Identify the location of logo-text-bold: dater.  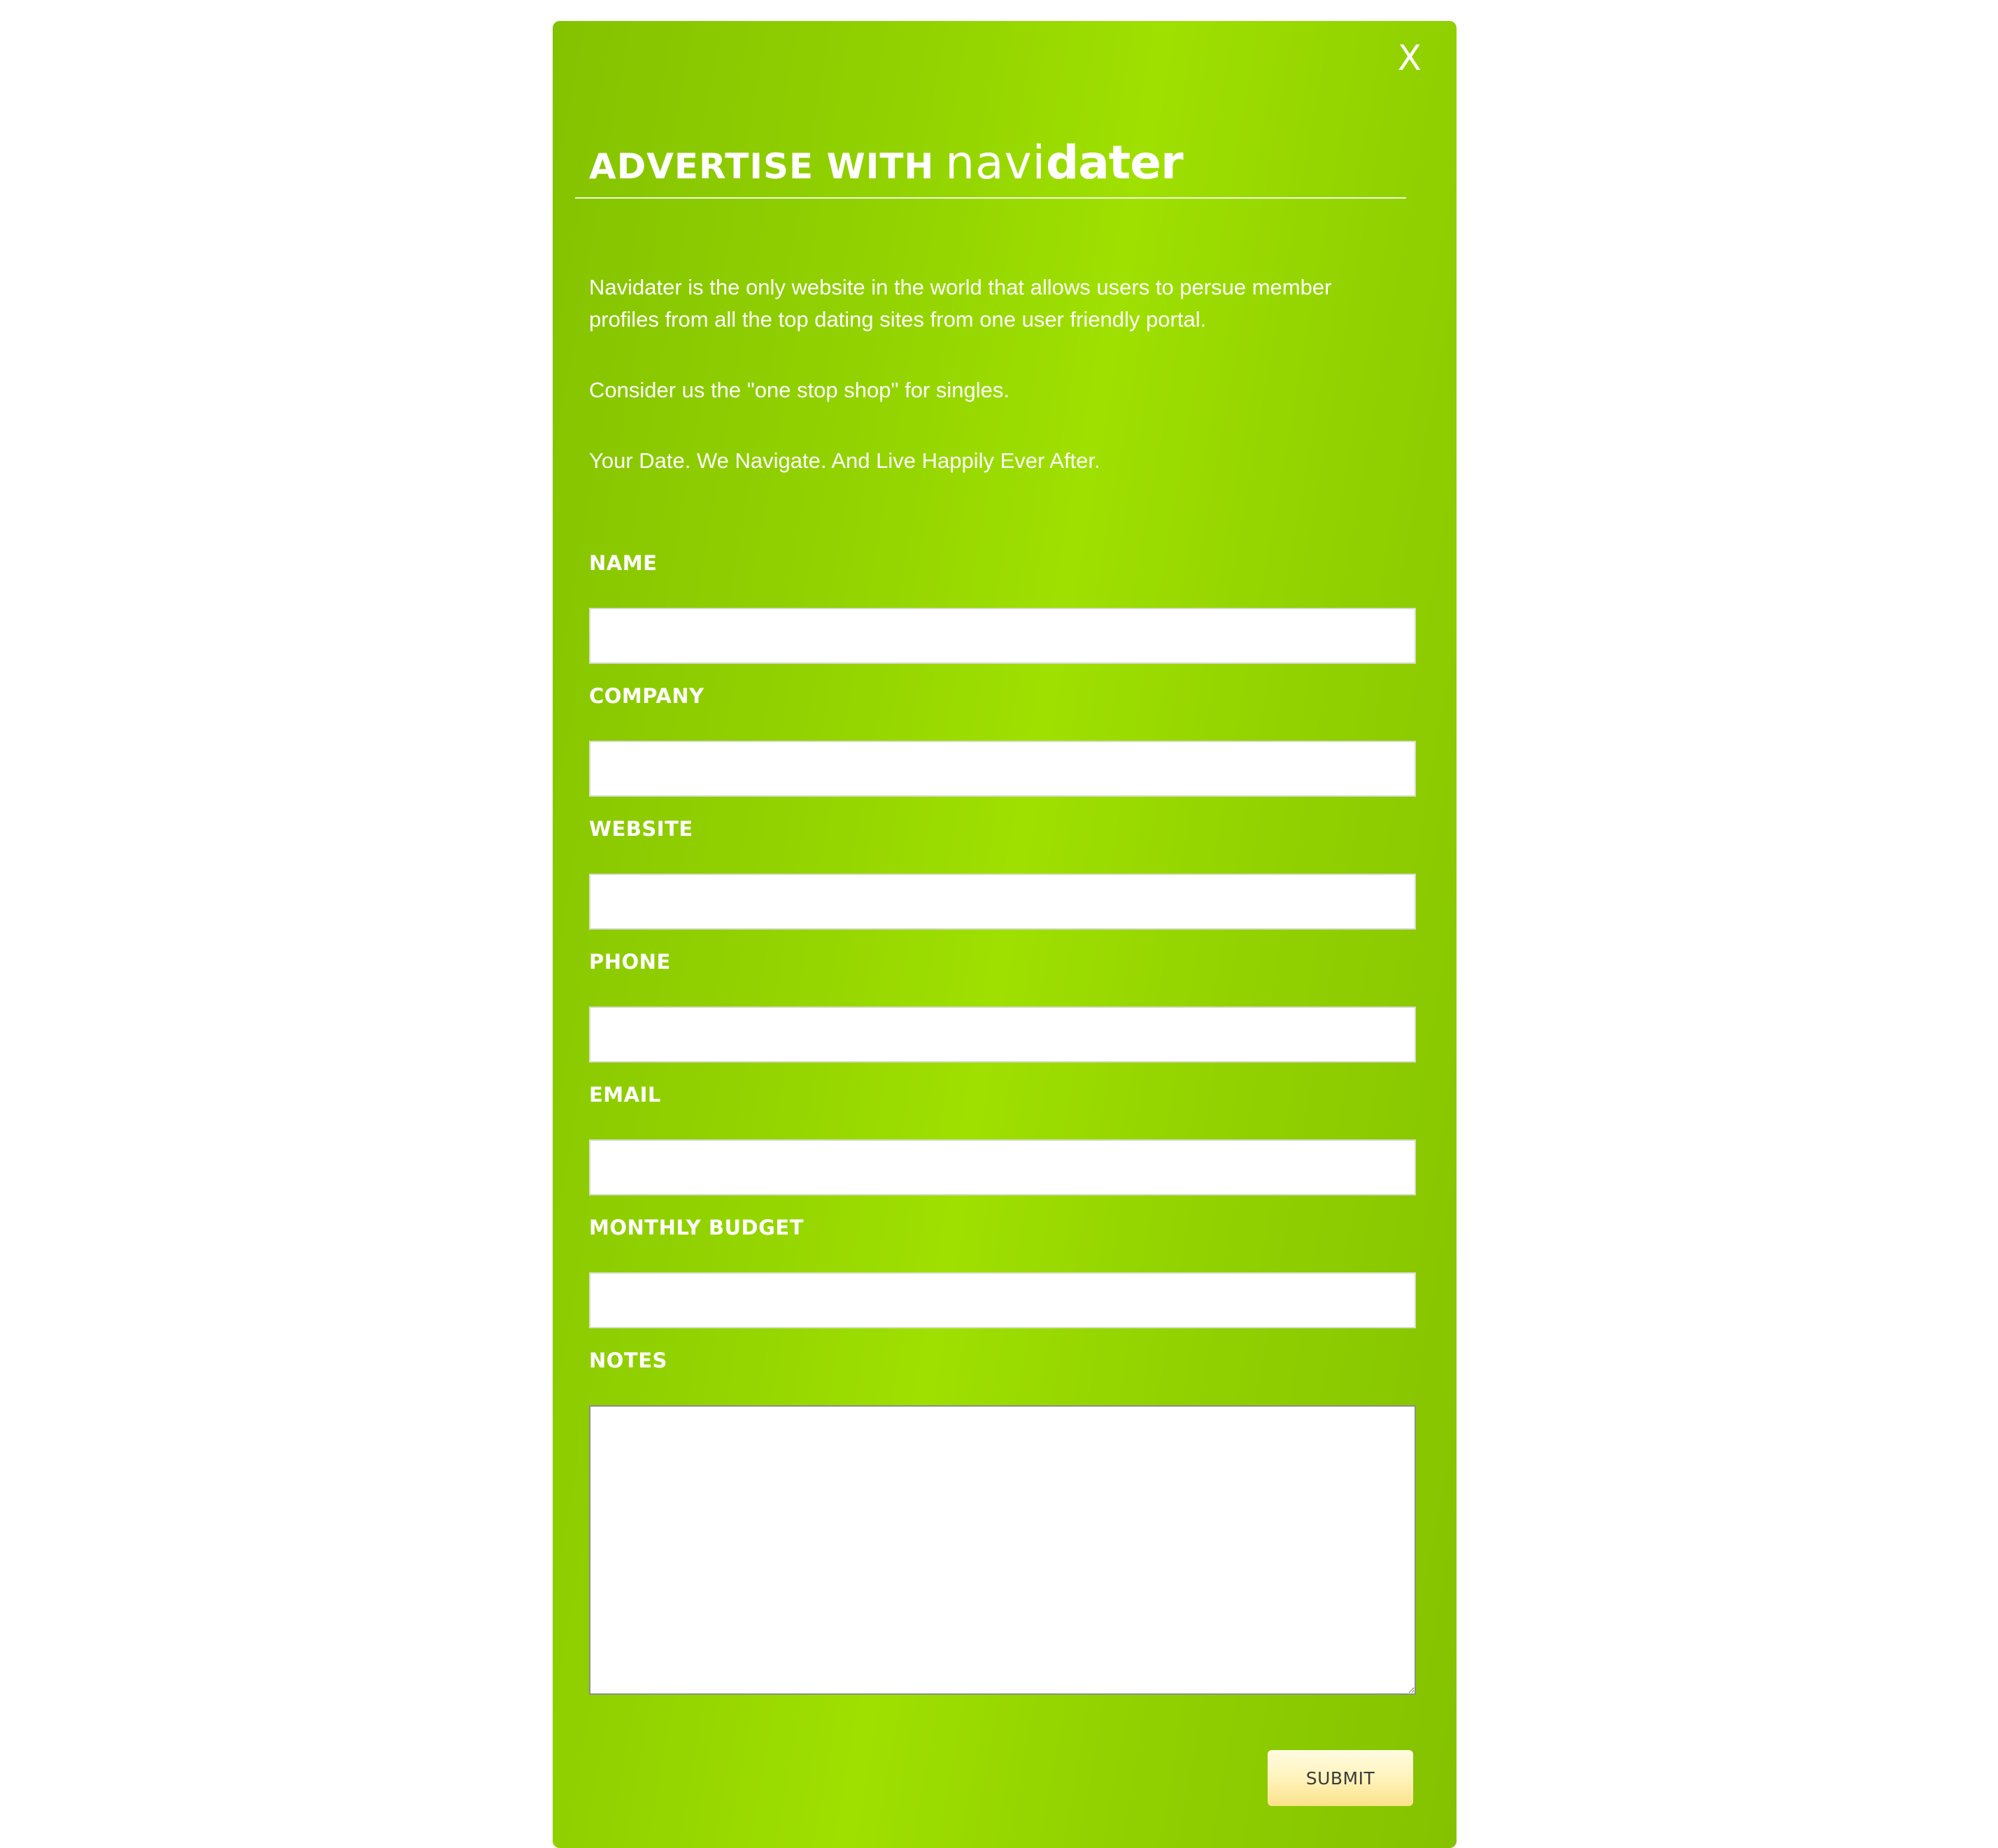
(1114, 163).